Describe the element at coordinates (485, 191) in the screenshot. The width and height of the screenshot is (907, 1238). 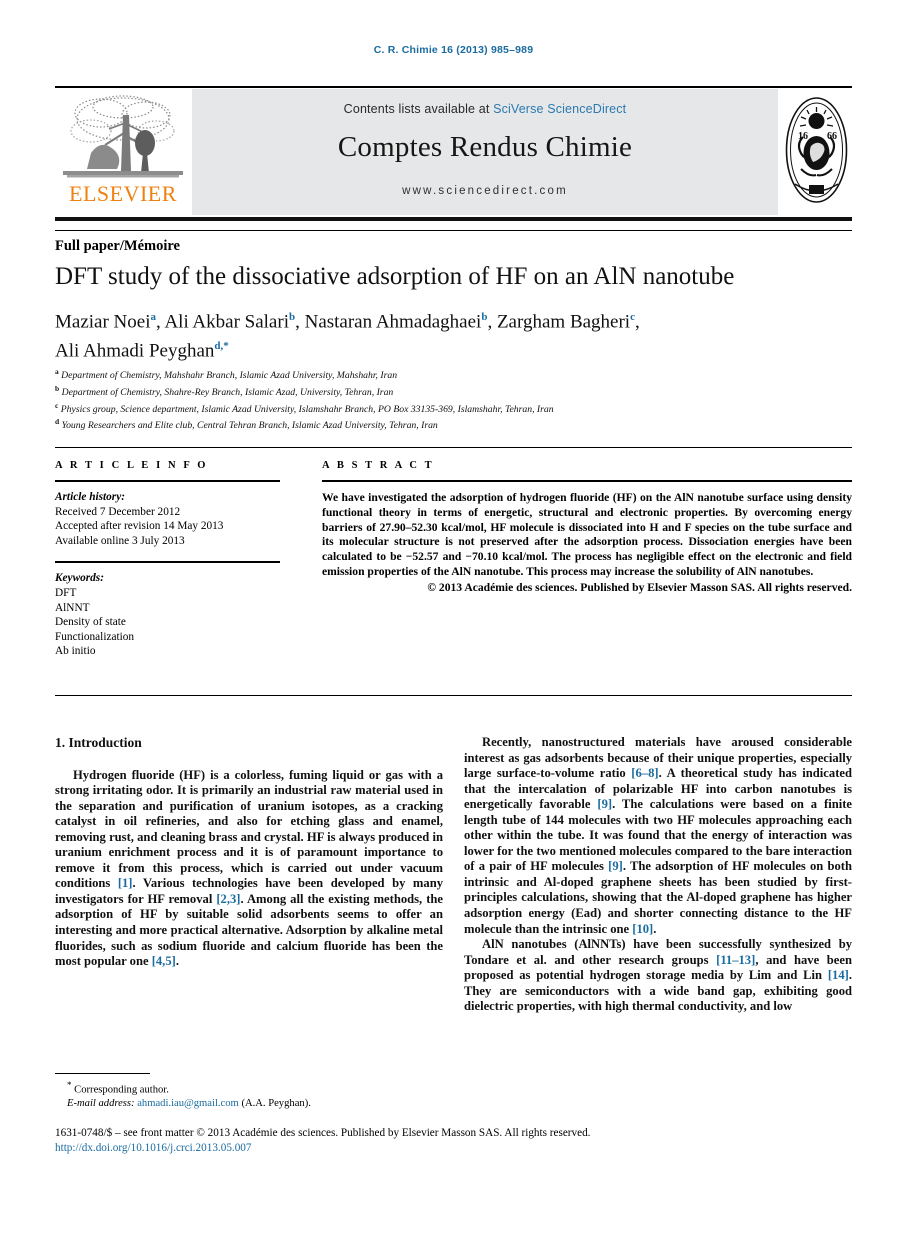
I see `journal-url: www.sciencedirect.com` at that location.